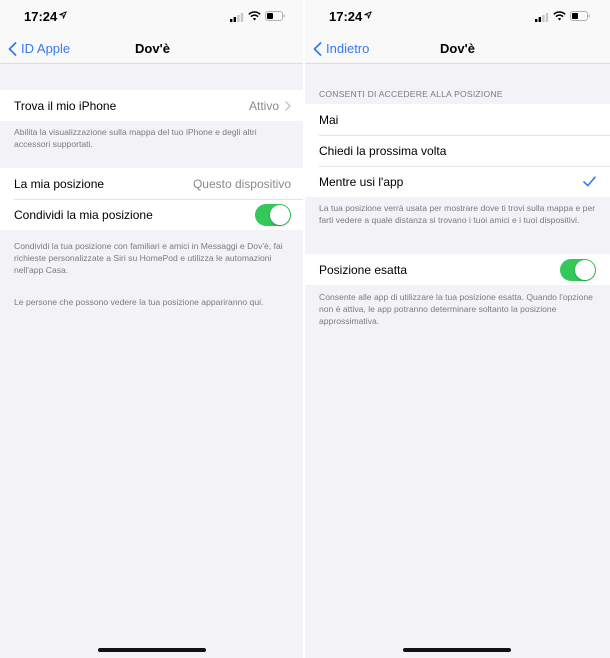 The image size is (610, 658). I want to click on precise-location-group: Posizione esatta, so click(457, 269).